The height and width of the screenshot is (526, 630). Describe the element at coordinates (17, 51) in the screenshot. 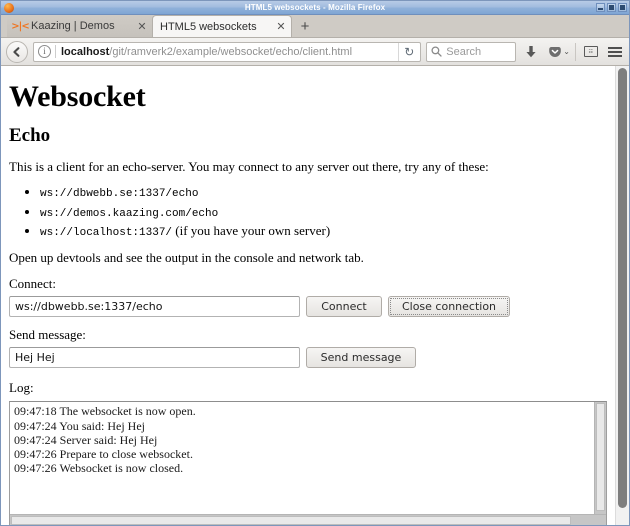

I see `back-button` at that location.